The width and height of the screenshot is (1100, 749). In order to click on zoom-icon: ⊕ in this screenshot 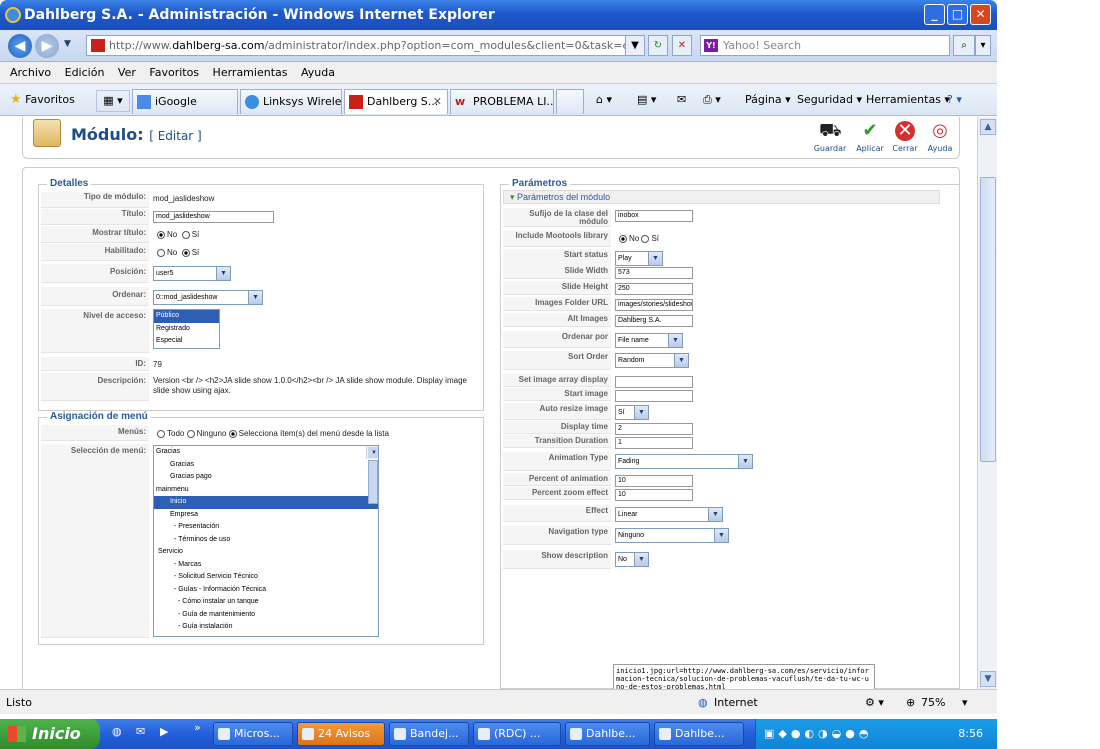, I will do `click(910, 702)`.